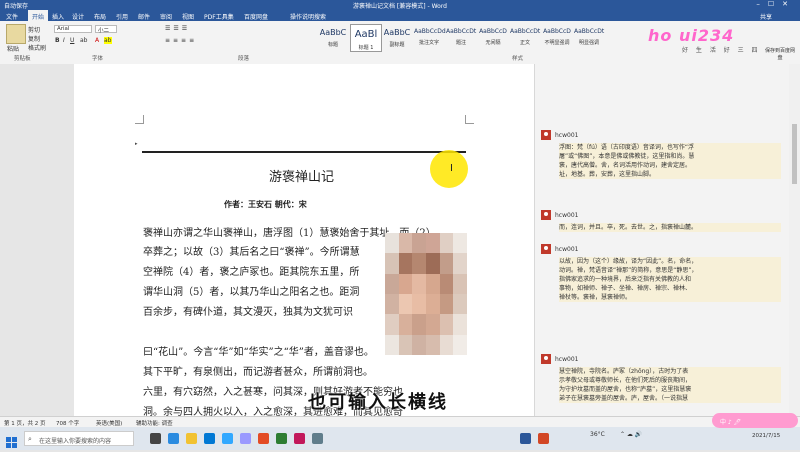 The width and height of the screenshot is (800, 452). What do you see at coordinates (721, 50) in the screenshot?
I see `logo-tagline: 好 生 活 好 三 四` at bounding box center [721, 50].